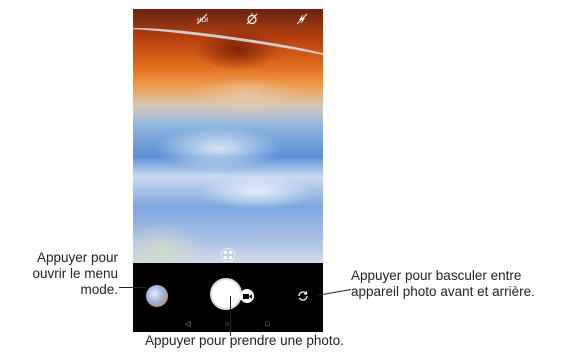 Image resolution: width=585 pixels, height=356 pixels. I want to click on camera-controls: ◁ ○ □, so click(228, 297).